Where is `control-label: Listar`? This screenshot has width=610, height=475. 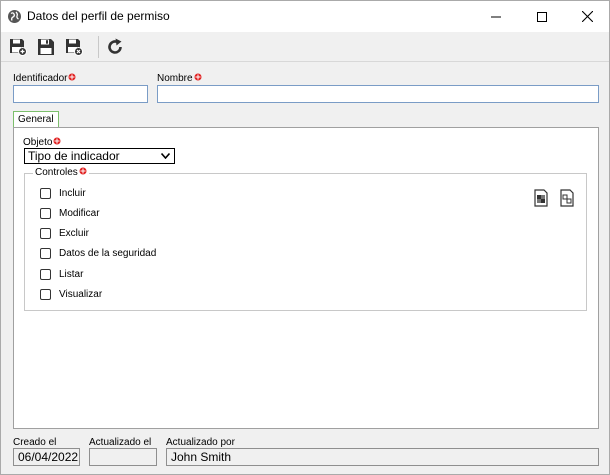
control-label: Listar is located at coordinates (71, 274).